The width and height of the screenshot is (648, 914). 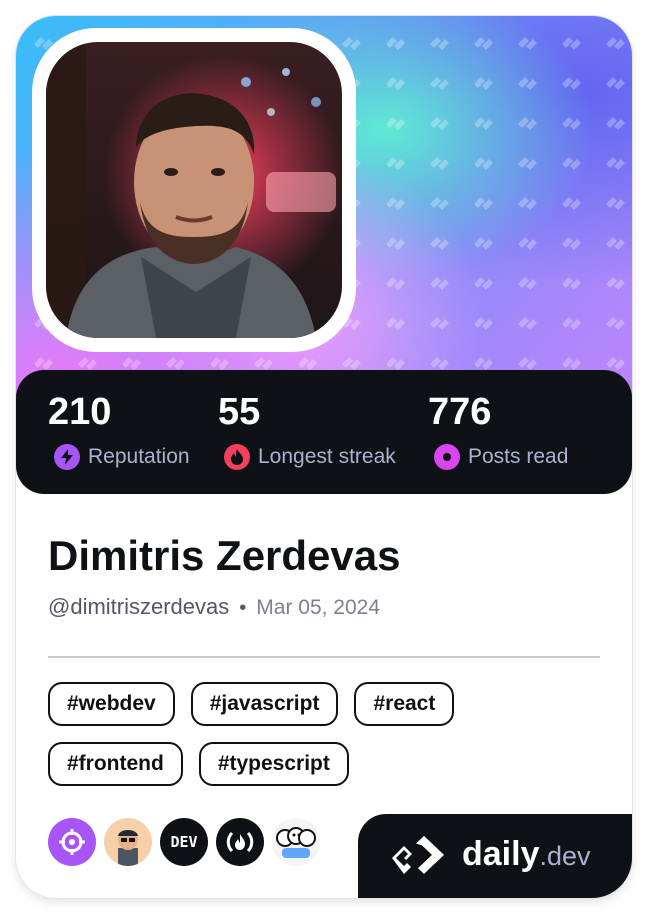 I want to click on reputation-label: Reputation, so click(x=139, y=456).